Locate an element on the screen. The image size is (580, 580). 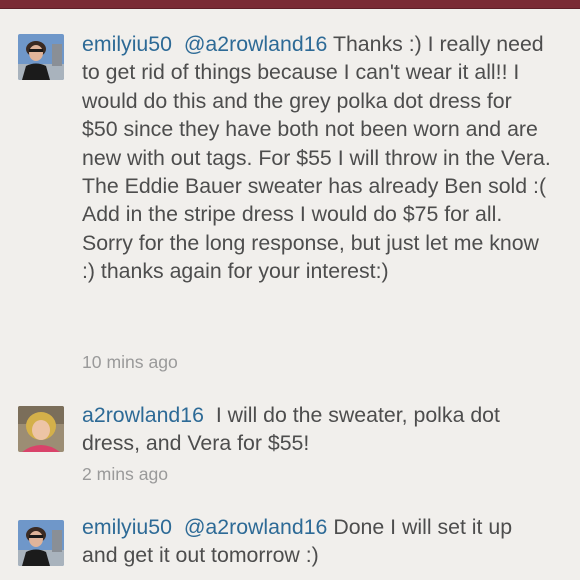
comment-timestamp: 10 mins ago is located at coordinates (130, 362).